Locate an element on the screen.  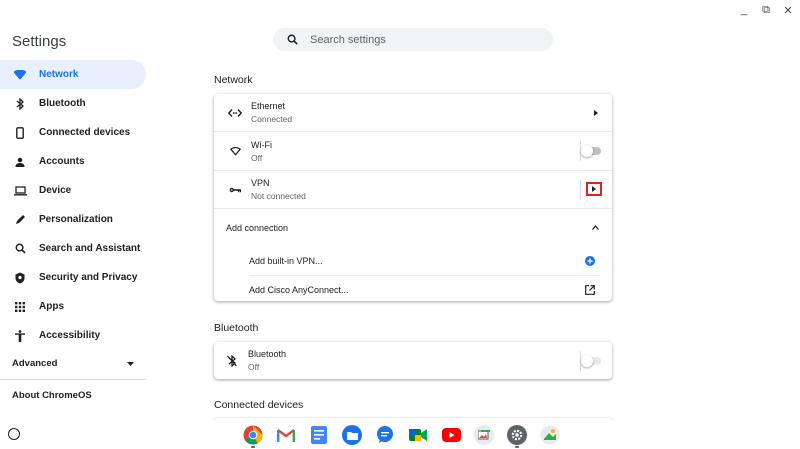
search-input is located at coordinates (420, 39).